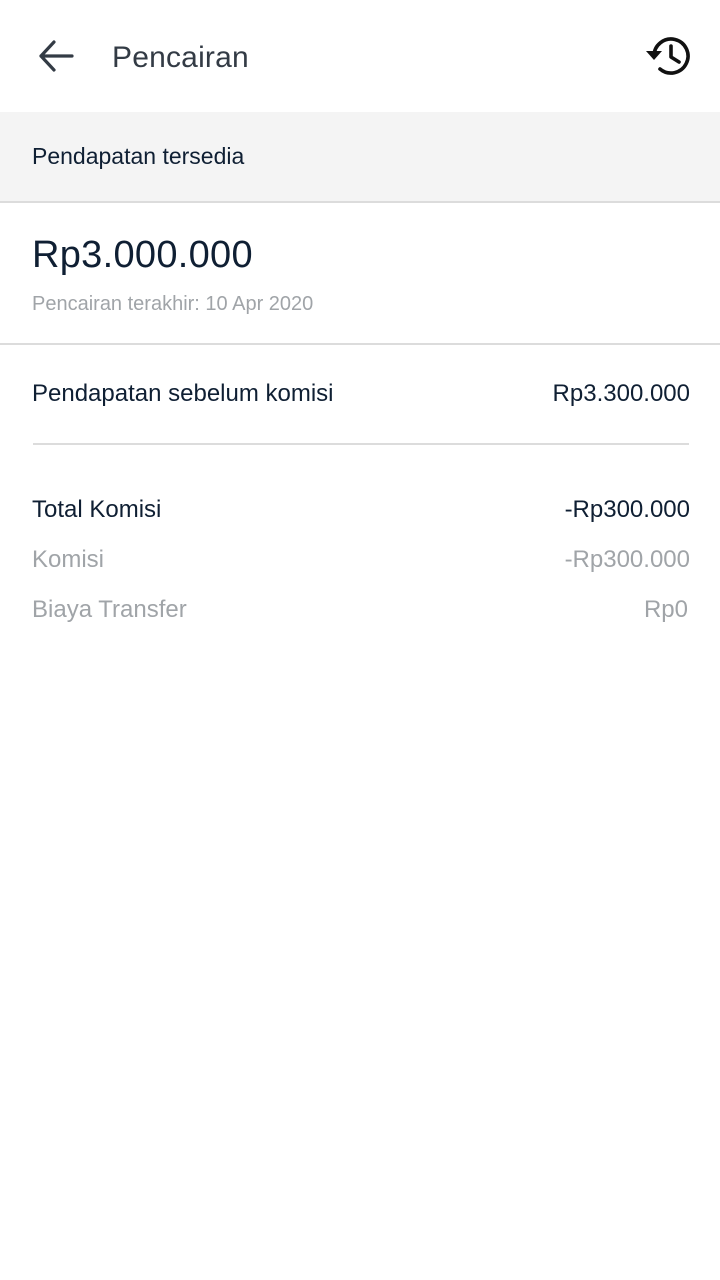  I want to click on available-section-label: Pendapatan tersedia, so click(138, 156).